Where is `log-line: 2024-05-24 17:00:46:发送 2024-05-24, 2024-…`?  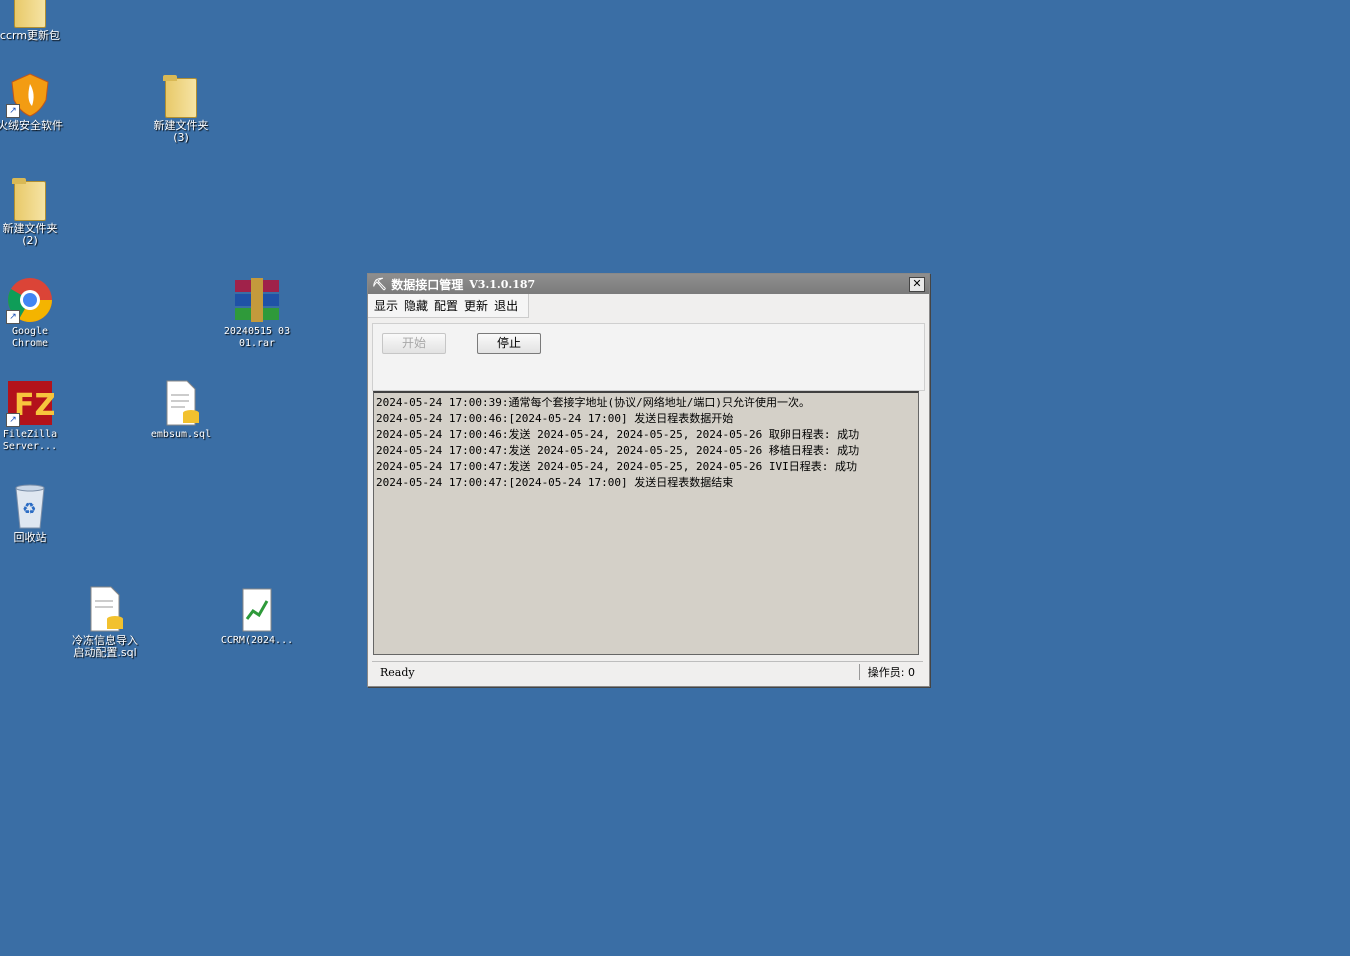
log-line: 2024-05-24 17:00:46:发送 2024-05-24, 2024-… is located at coordinates (618, 434).